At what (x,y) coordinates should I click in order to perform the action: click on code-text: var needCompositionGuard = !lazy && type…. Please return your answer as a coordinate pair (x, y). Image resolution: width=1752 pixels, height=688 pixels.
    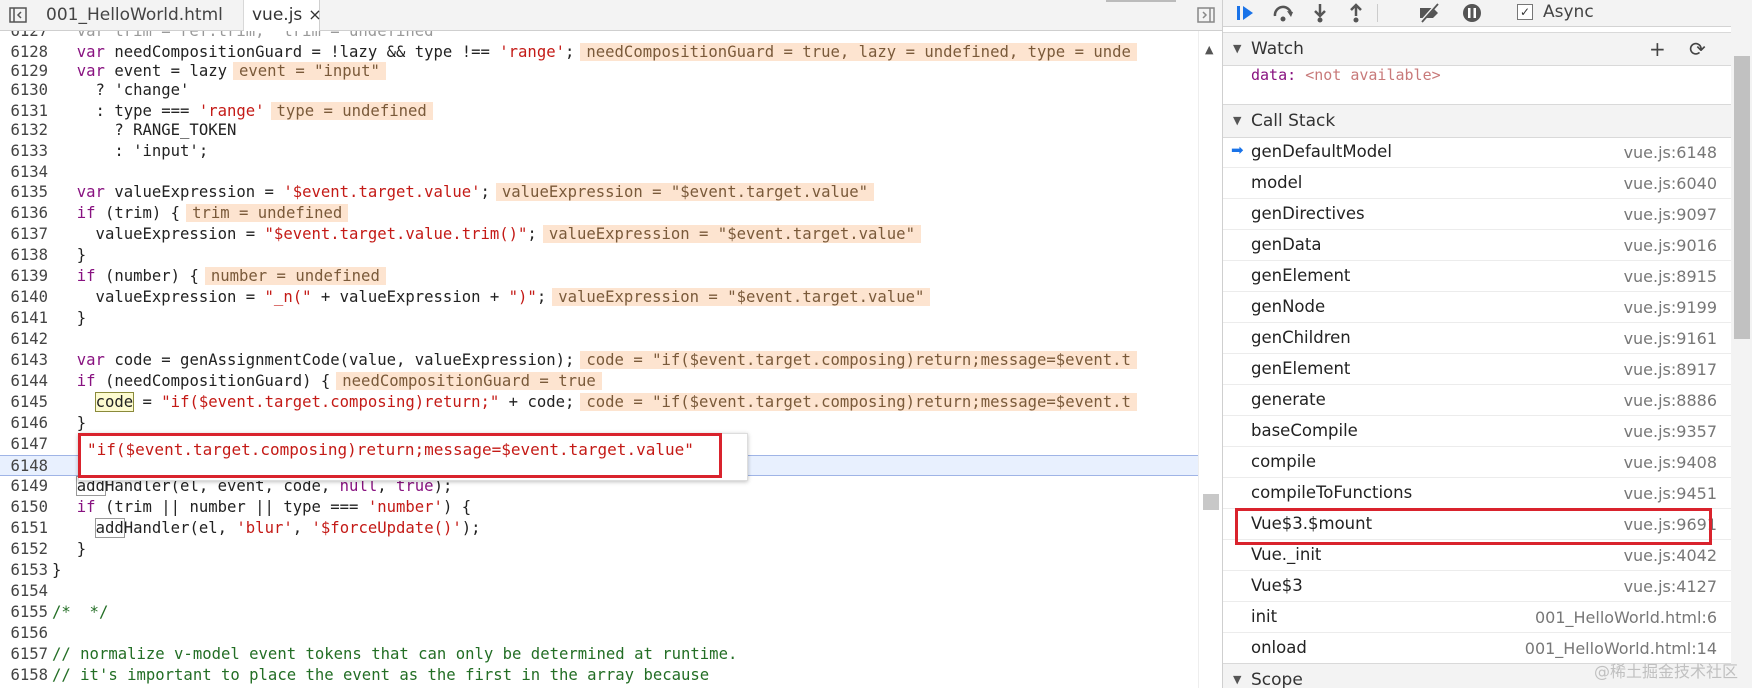
    Looking at the image, I should click on (597, 52).